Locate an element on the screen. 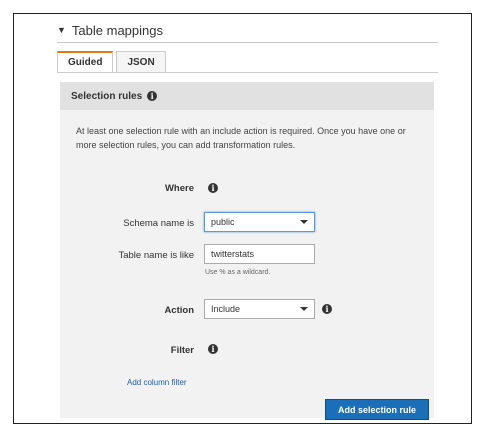 This screenshot has height=437, width=487. filter-info-icon: i is located at coordinates (213, 349).